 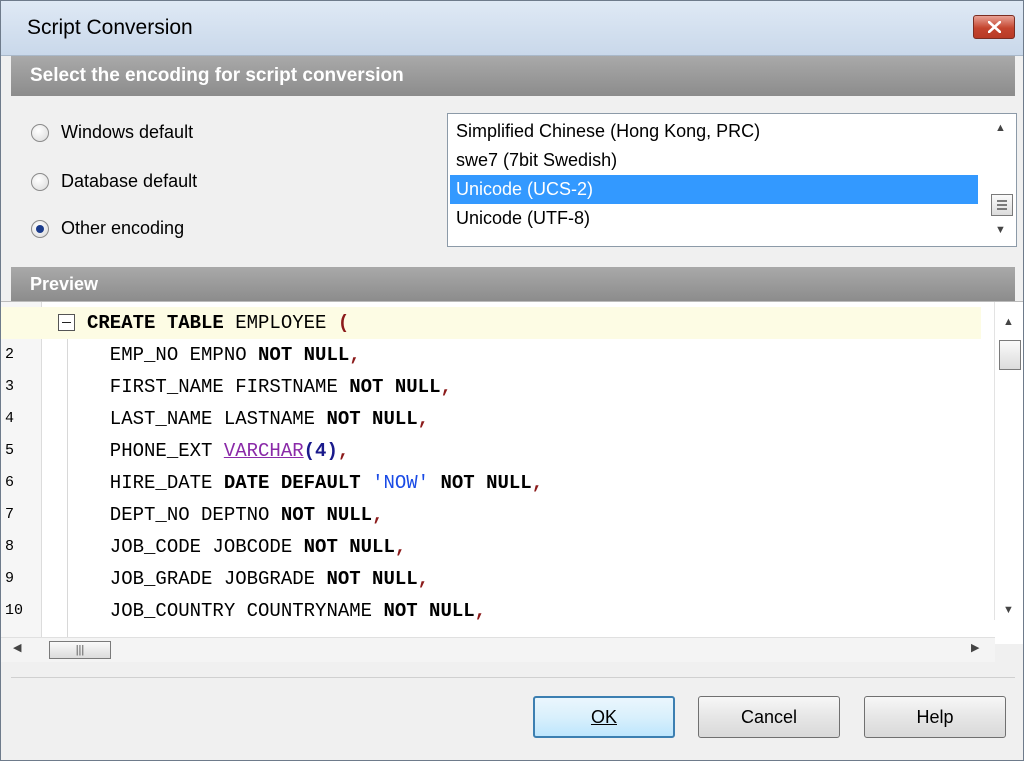 What do you see at coordinates (218, 451) in the screenshot?
I see `code-text: PHONE_EXT VARCHAR(4),` at bounding box center [218, 451].